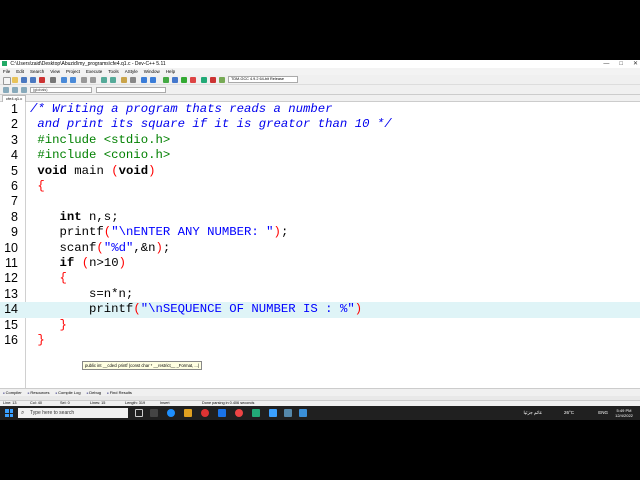 The image size is (640, 480). I want to click on menu-tools: Tools, so click(113, 71).